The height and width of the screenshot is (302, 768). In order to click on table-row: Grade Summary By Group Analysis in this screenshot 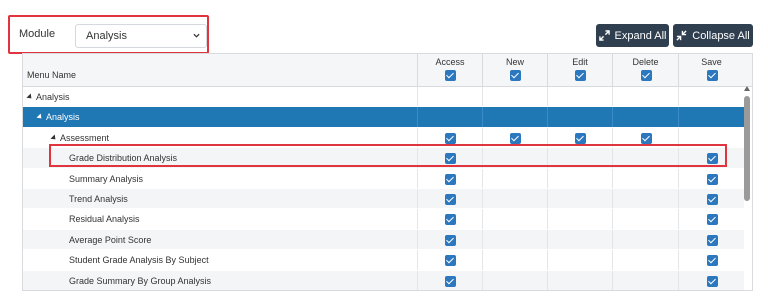, I will do `click(383, 280)`.